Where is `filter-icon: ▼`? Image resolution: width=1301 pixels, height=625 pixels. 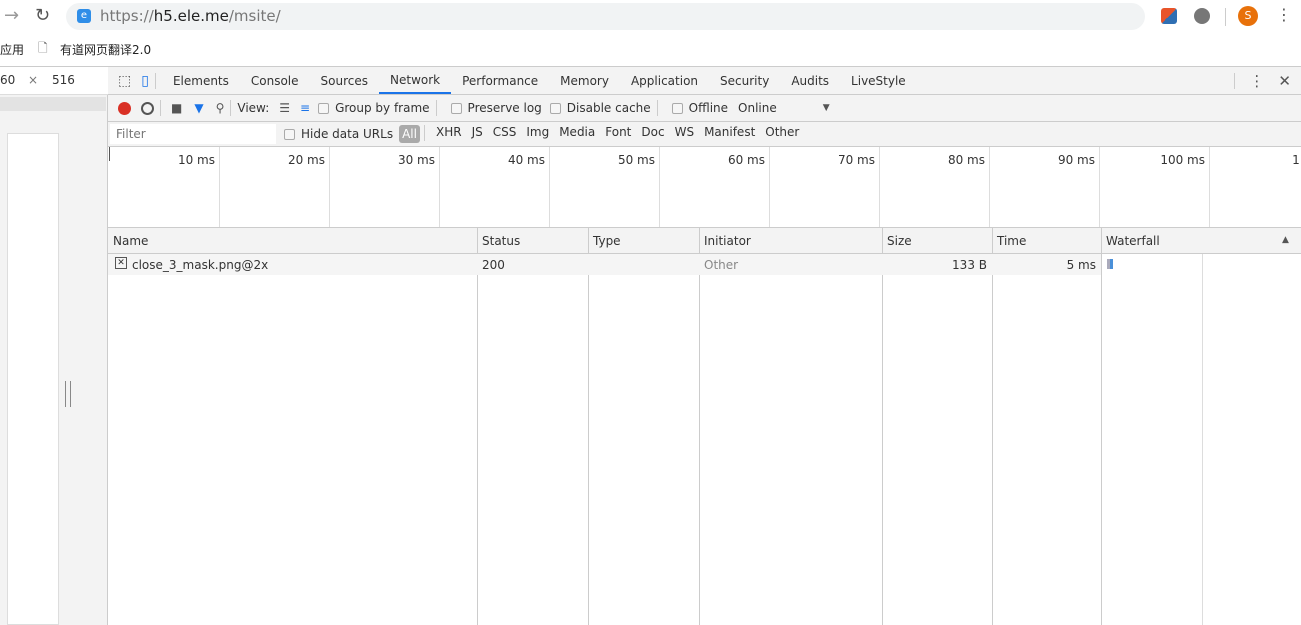 filter-icon: ▼ is located at coordinates (198, 108).